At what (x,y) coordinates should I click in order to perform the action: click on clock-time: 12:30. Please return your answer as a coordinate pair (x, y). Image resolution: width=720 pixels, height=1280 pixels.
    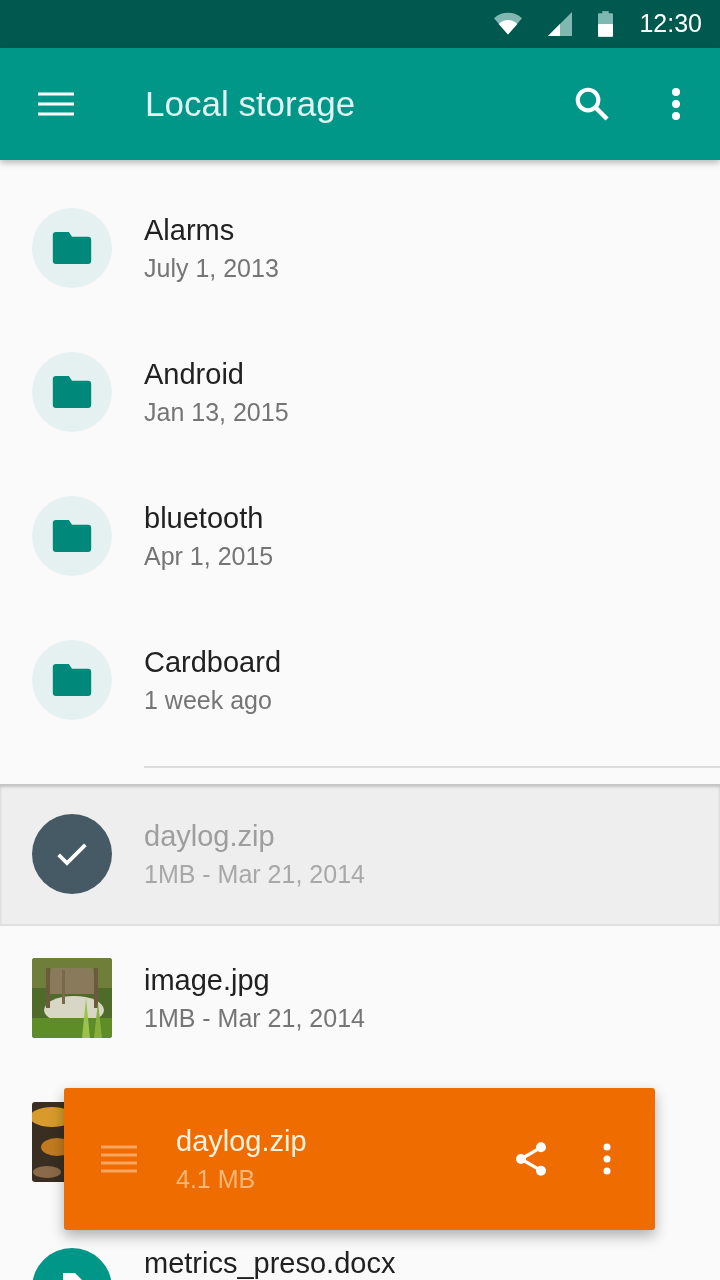
    Looking at the image, I should click on (670, 24).